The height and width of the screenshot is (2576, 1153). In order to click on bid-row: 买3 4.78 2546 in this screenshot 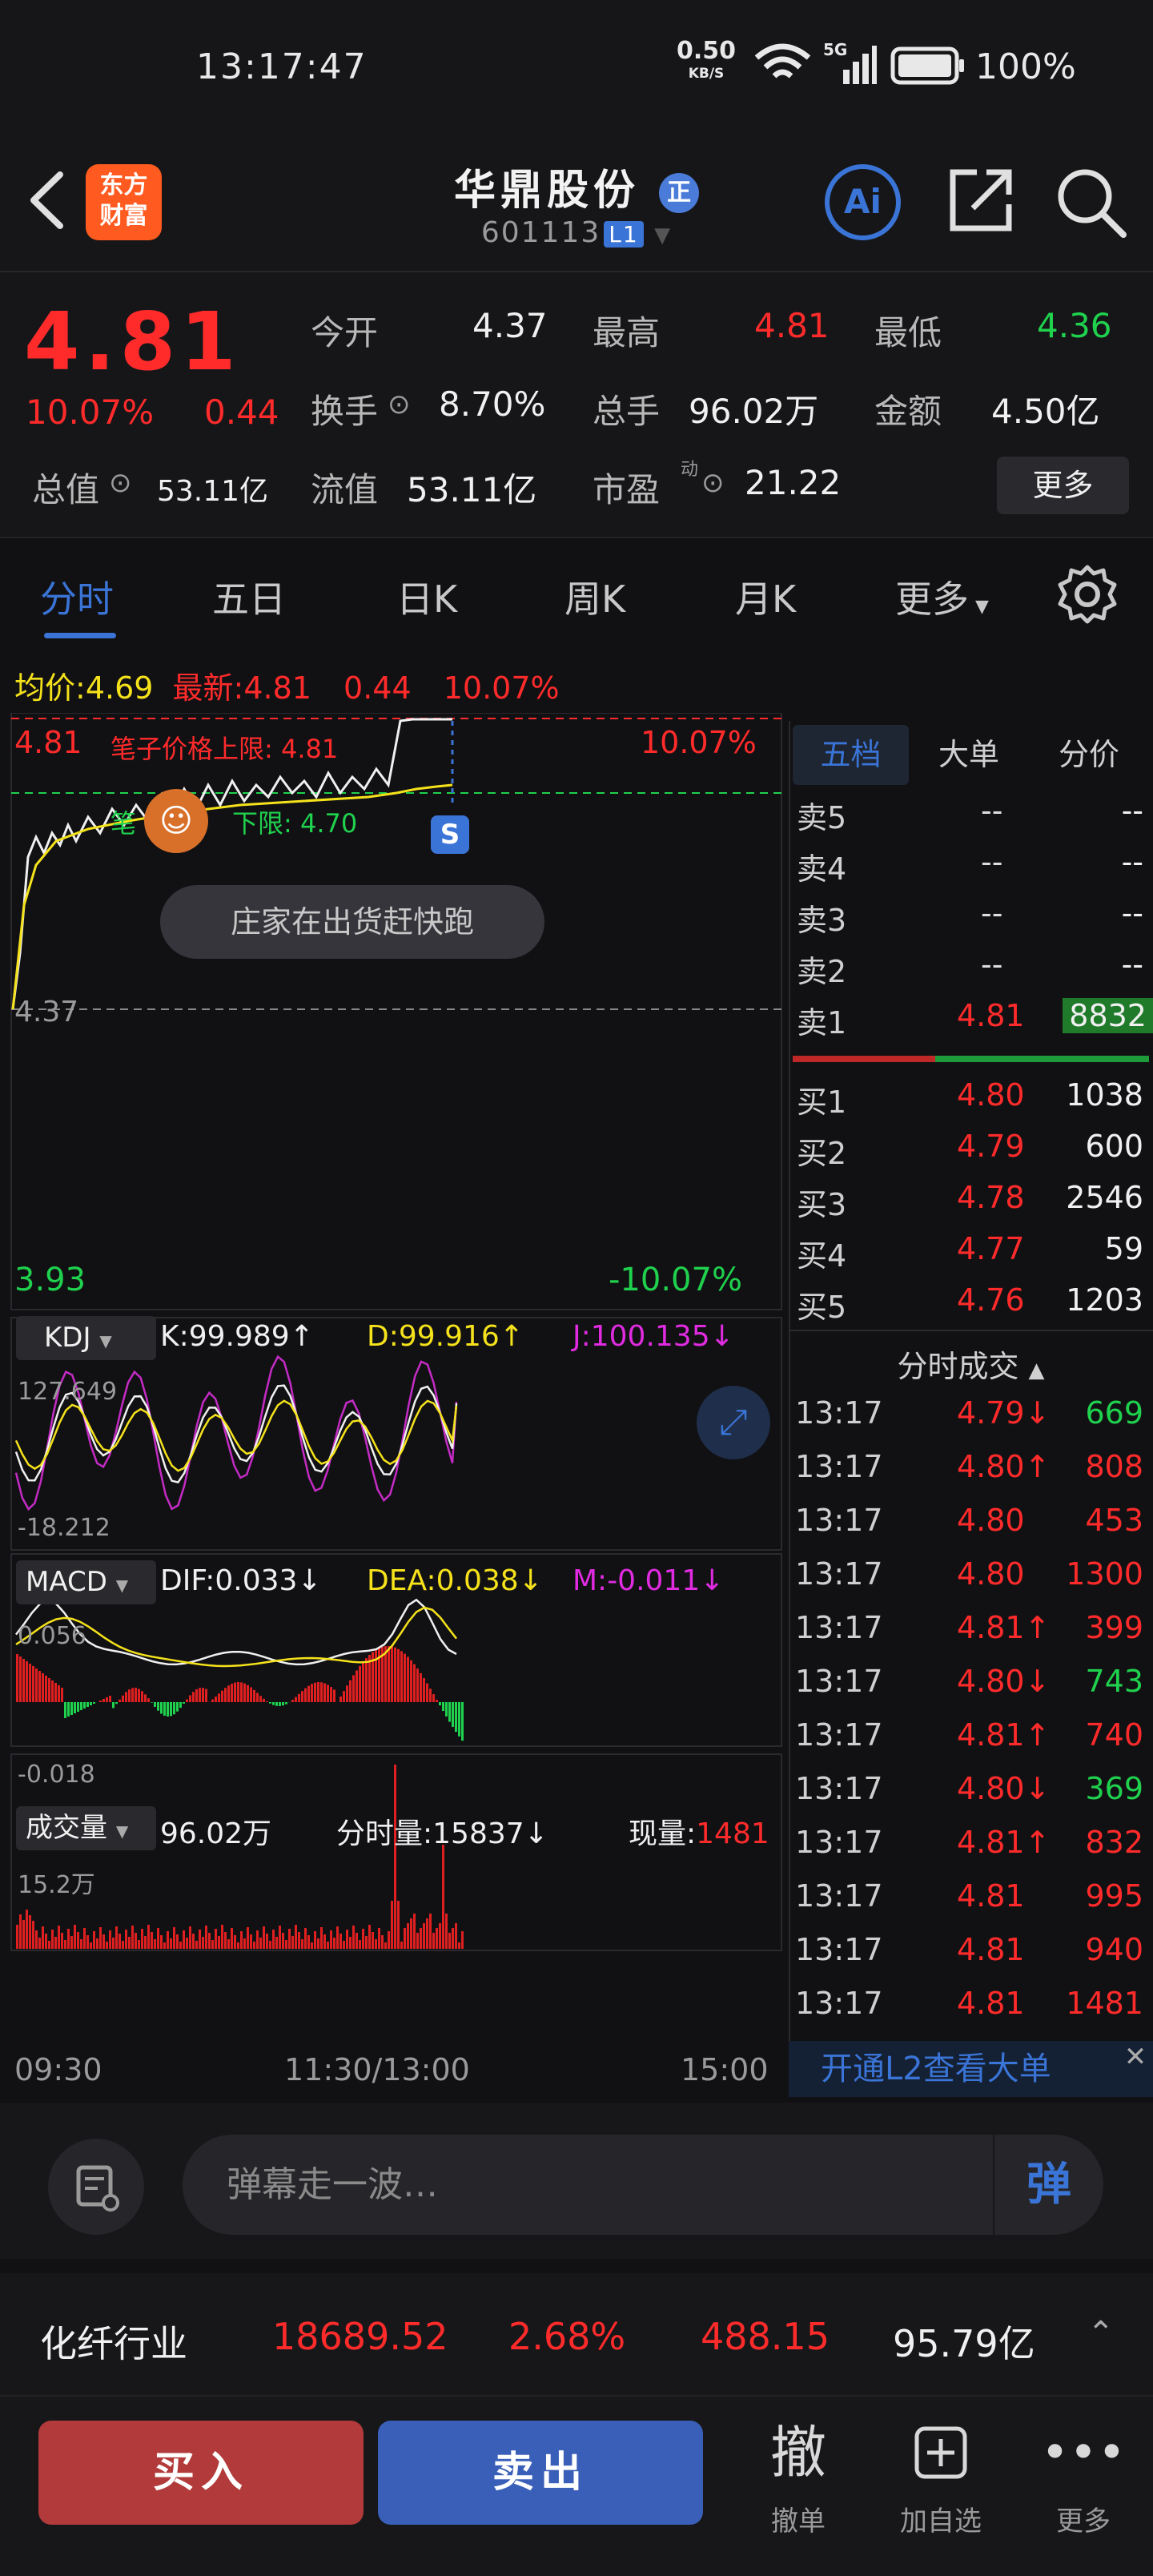, I will do `click(971, 1205)`.